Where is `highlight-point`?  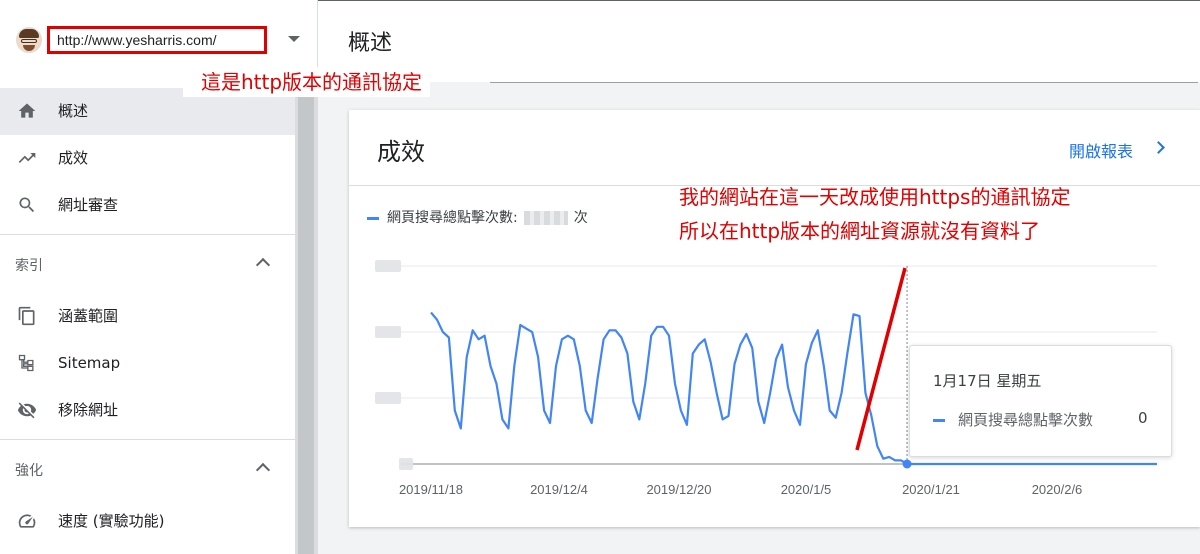
highlight-point is located at coordinates (907, 464).